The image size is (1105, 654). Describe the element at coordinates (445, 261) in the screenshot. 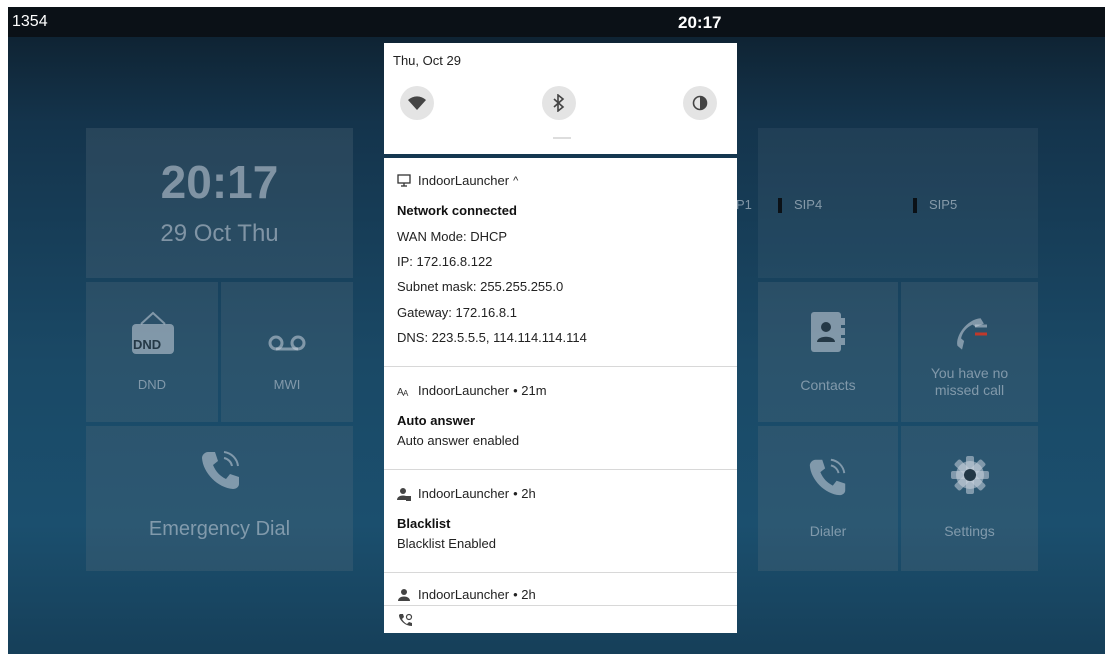

I see `notification-line: IP: 172.16.8.122` at that location.